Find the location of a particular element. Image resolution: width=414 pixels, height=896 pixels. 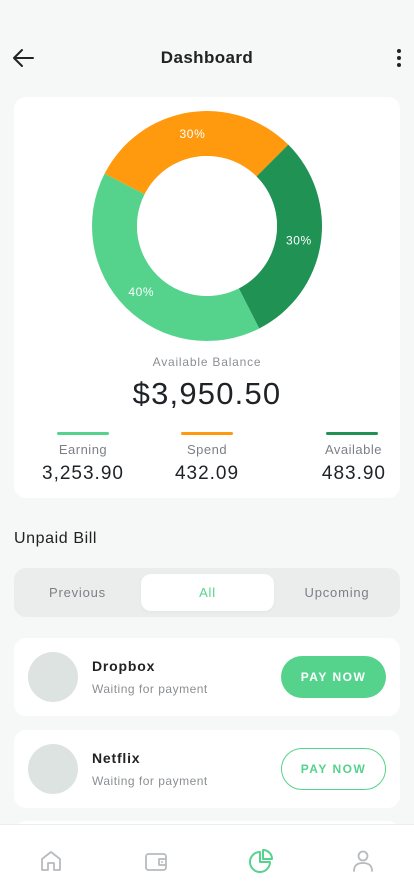

profile-icon is located at coordinates (363, 861).